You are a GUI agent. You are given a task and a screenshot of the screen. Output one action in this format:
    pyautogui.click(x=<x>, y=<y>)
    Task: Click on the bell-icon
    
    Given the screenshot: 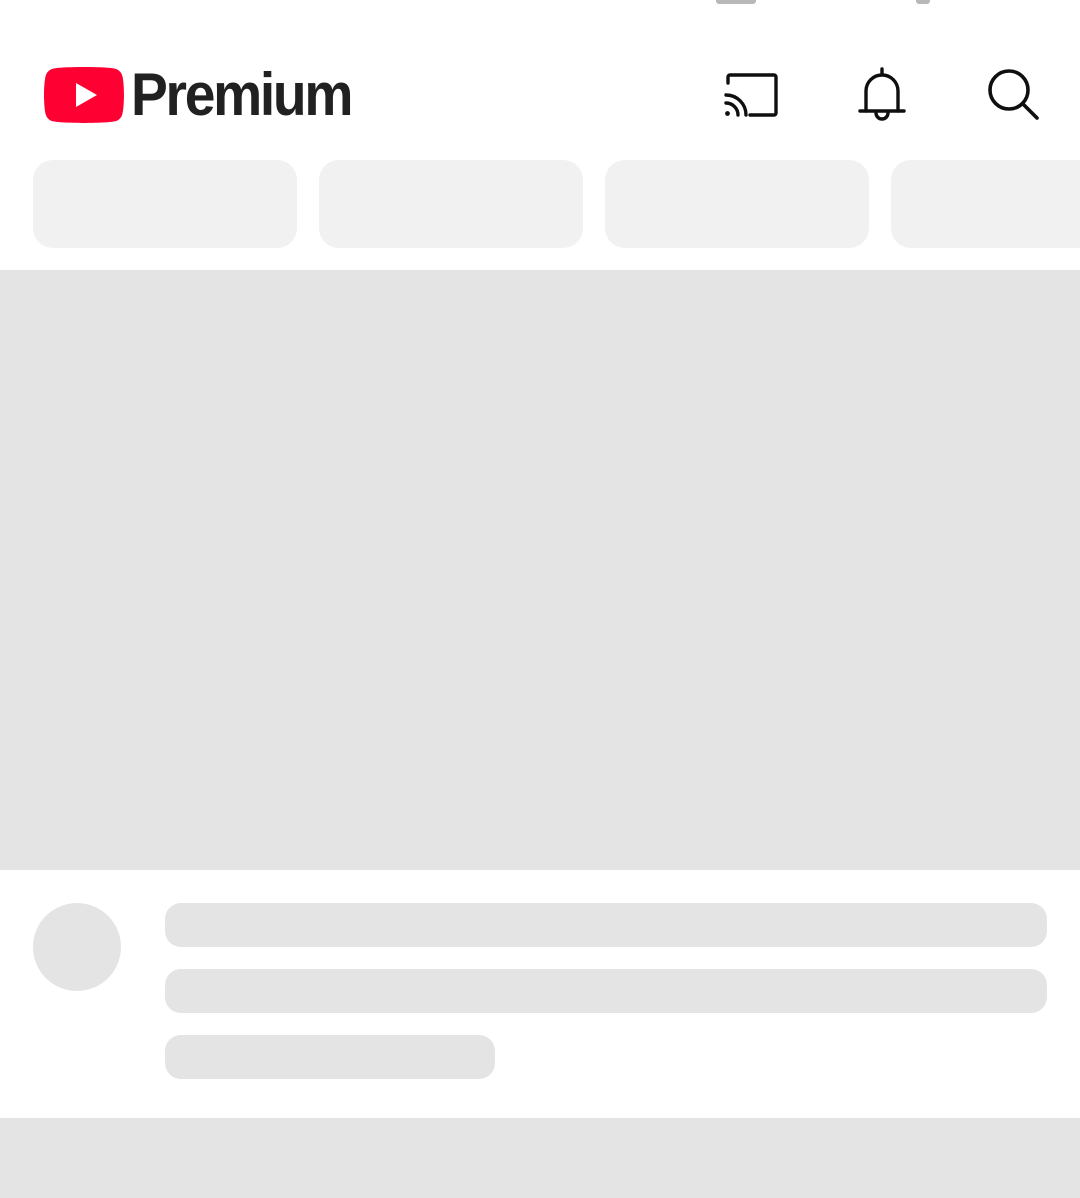 What is the action you would take?
    pyautogui.click(x=882, y=94)
    